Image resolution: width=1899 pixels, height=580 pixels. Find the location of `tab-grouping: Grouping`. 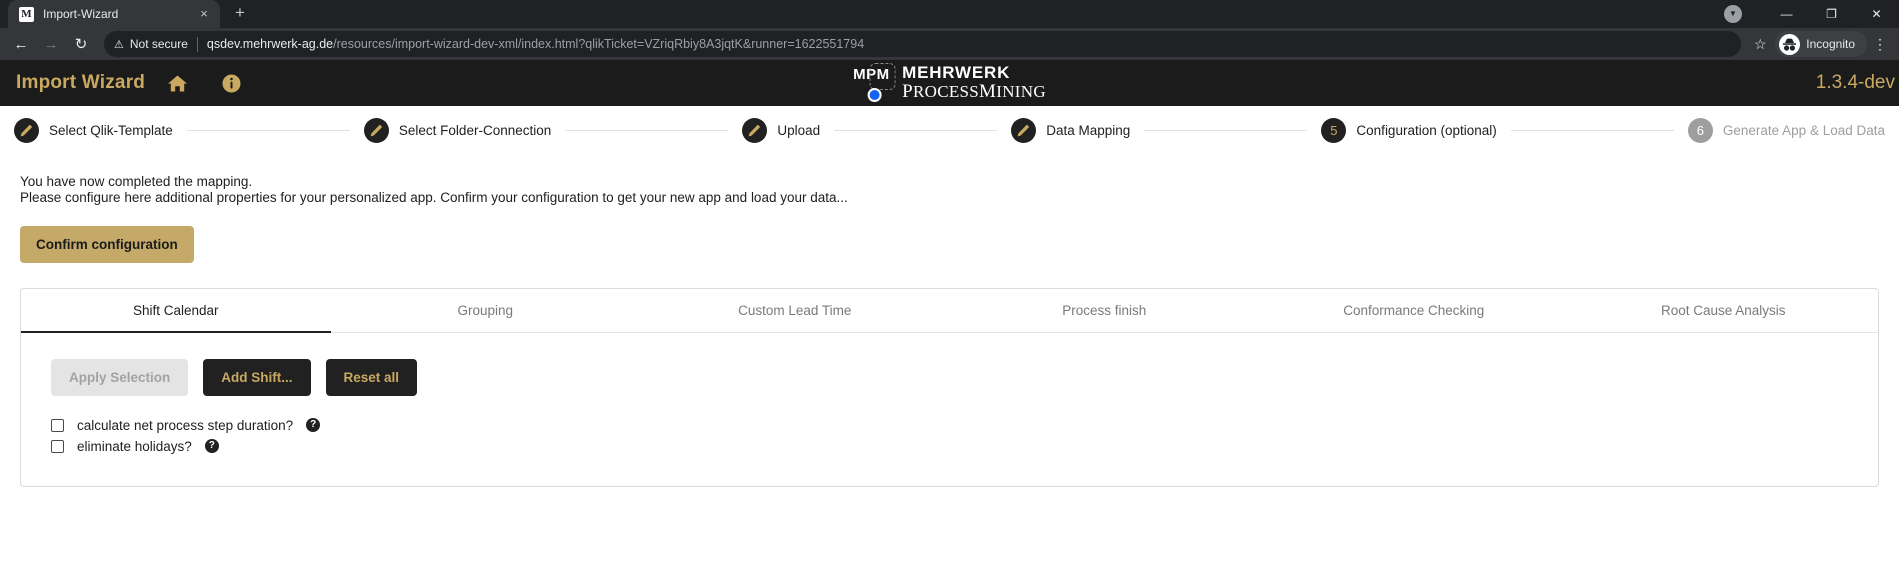

tab-grouping: Grouping is located at coordinates (486, 310).